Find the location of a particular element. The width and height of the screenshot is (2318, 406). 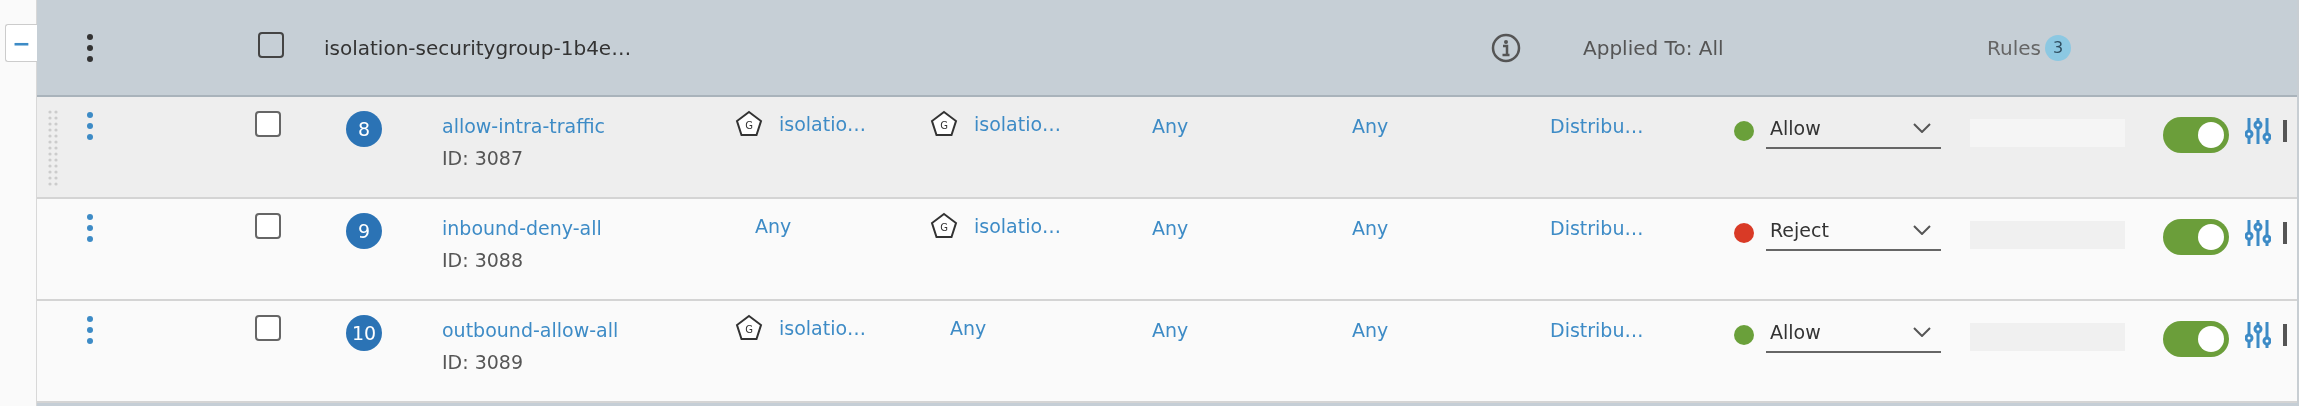

rule-number-badge: 10 is located at coordinates (364, 333).